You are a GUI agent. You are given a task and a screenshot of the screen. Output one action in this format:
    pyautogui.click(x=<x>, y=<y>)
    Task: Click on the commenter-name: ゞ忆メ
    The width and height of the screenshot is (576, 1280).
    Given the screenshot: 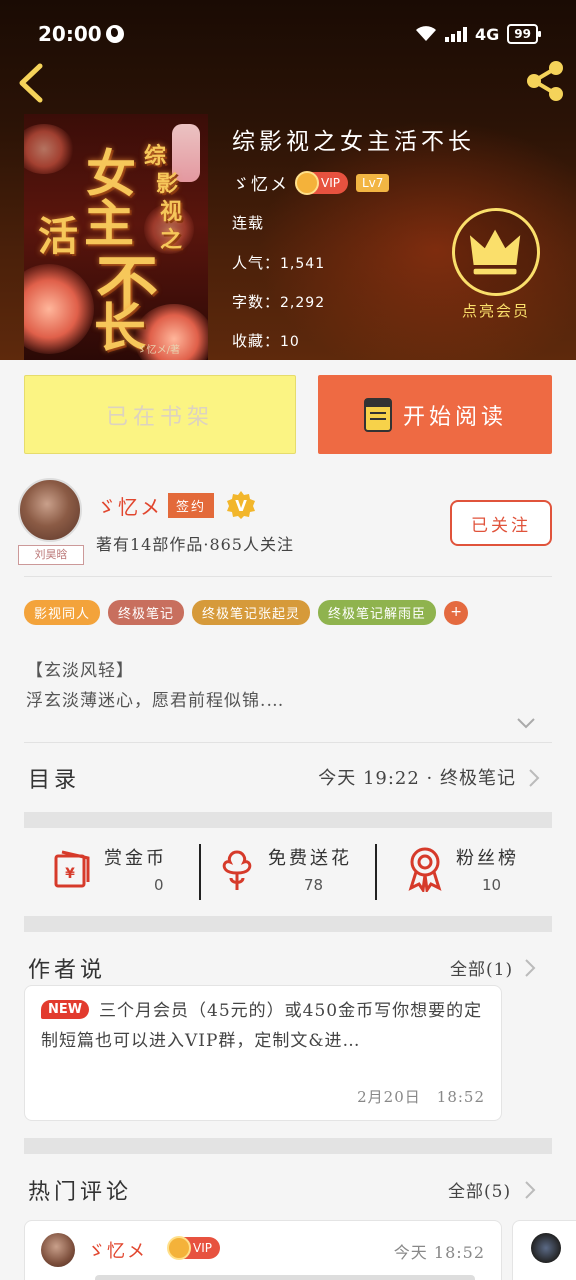 What is the action you would take?
    pyautogui.click(x=117, y=1250)
    